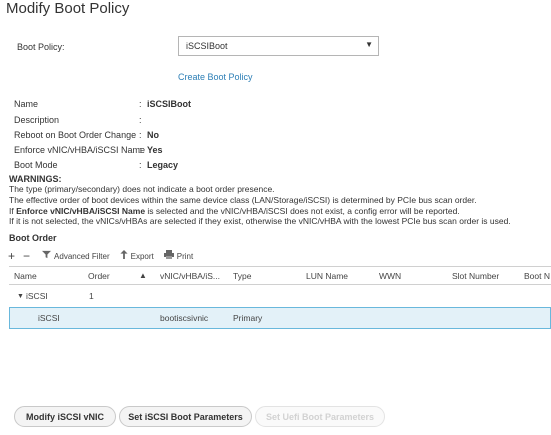 The image size is (551, 435). Describe the element at coordinates (537, 276) in the screenshot. I see `column-header-boot-name: Boot N` at that location.